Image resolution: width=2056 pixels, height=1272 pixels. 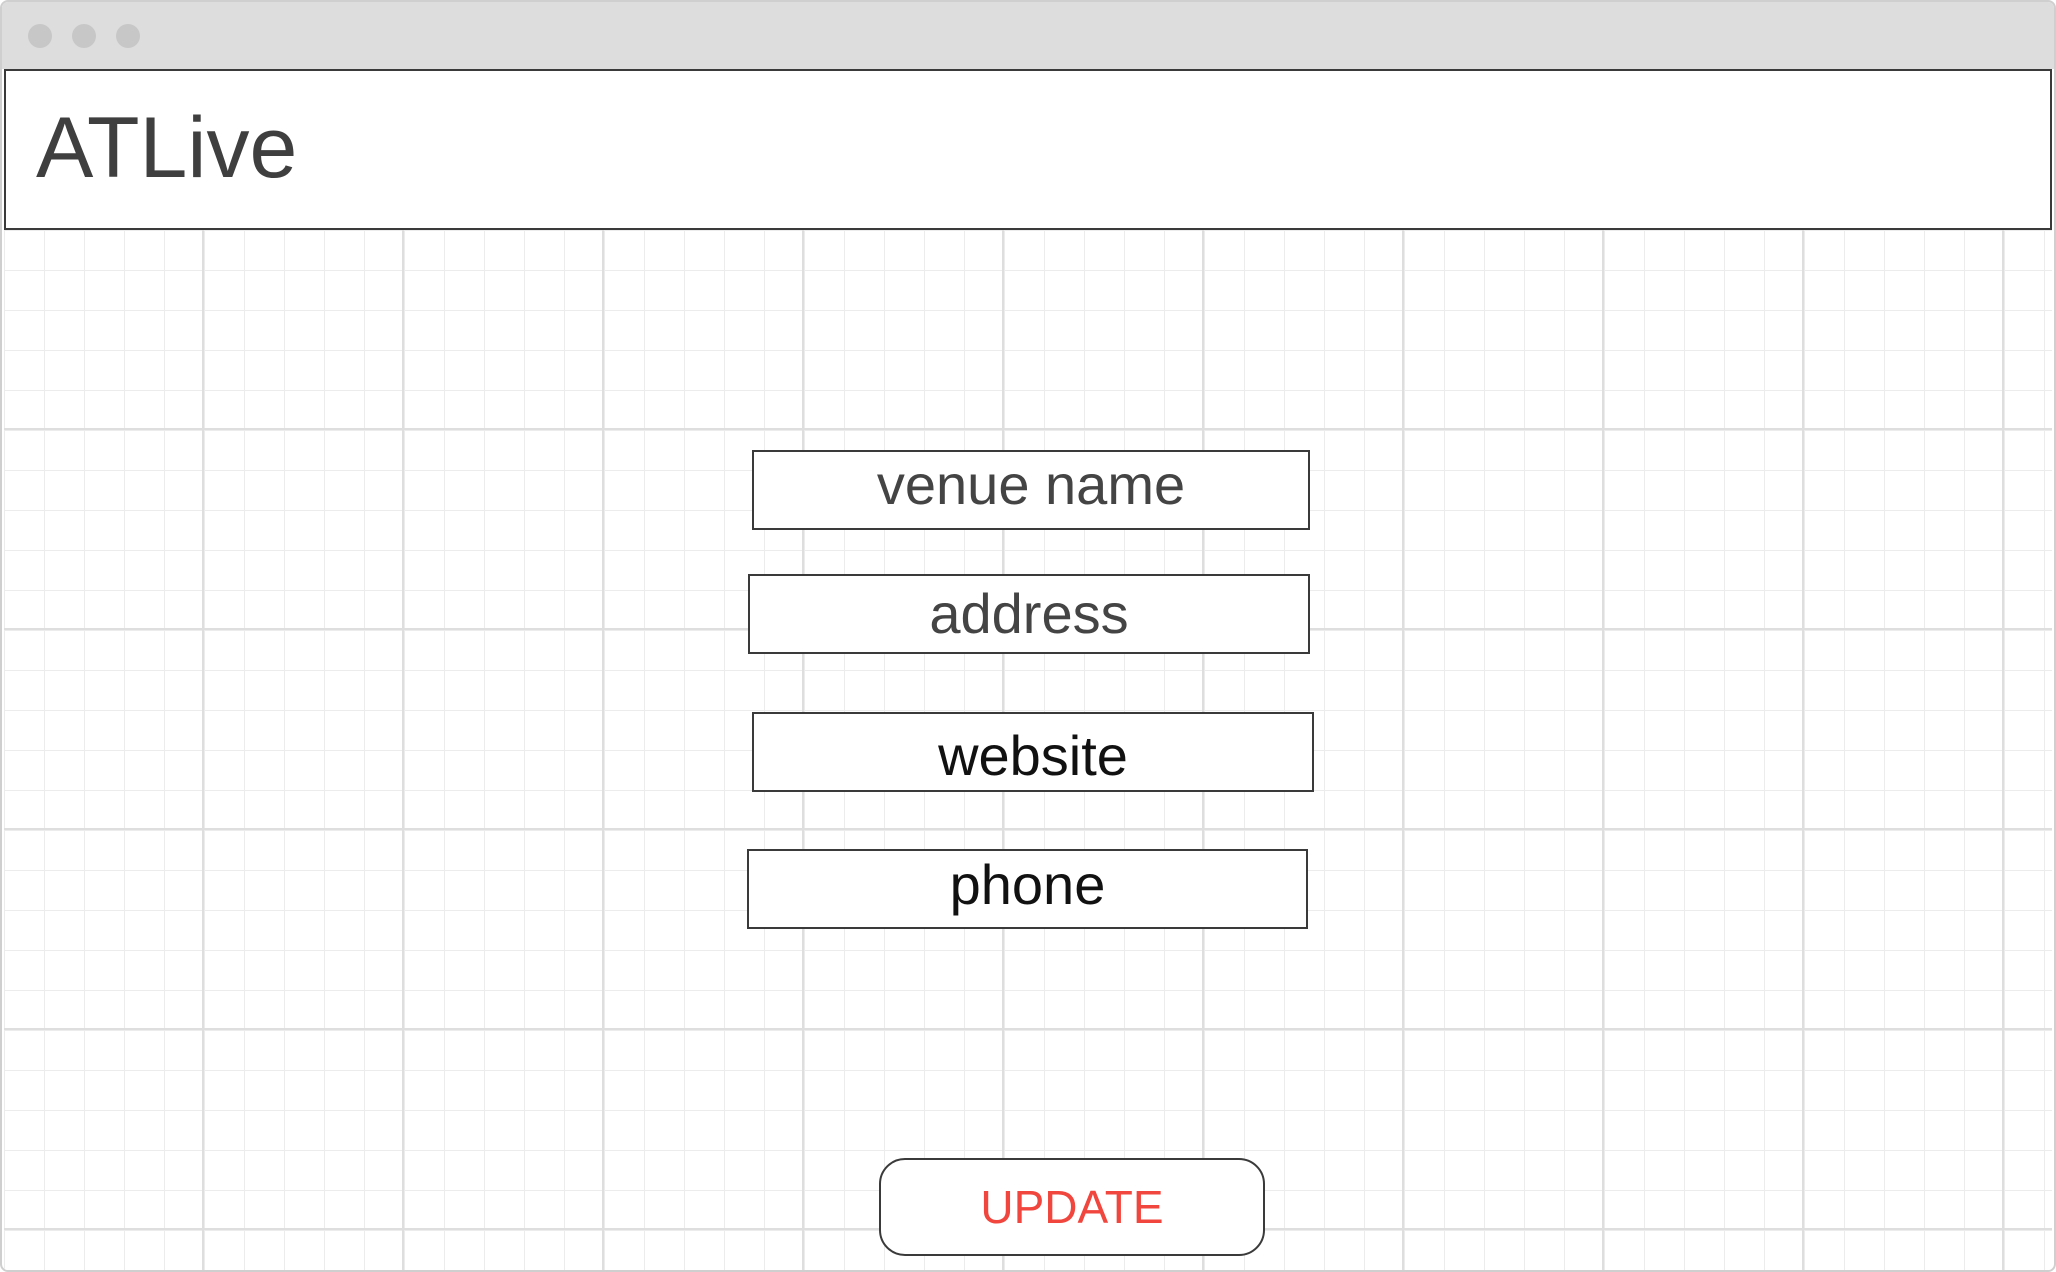 What do you see at coordinates (1072, 1207) in the screenshot?
I see `update-button: UPDATE` at bounding box center [1072, 1207].